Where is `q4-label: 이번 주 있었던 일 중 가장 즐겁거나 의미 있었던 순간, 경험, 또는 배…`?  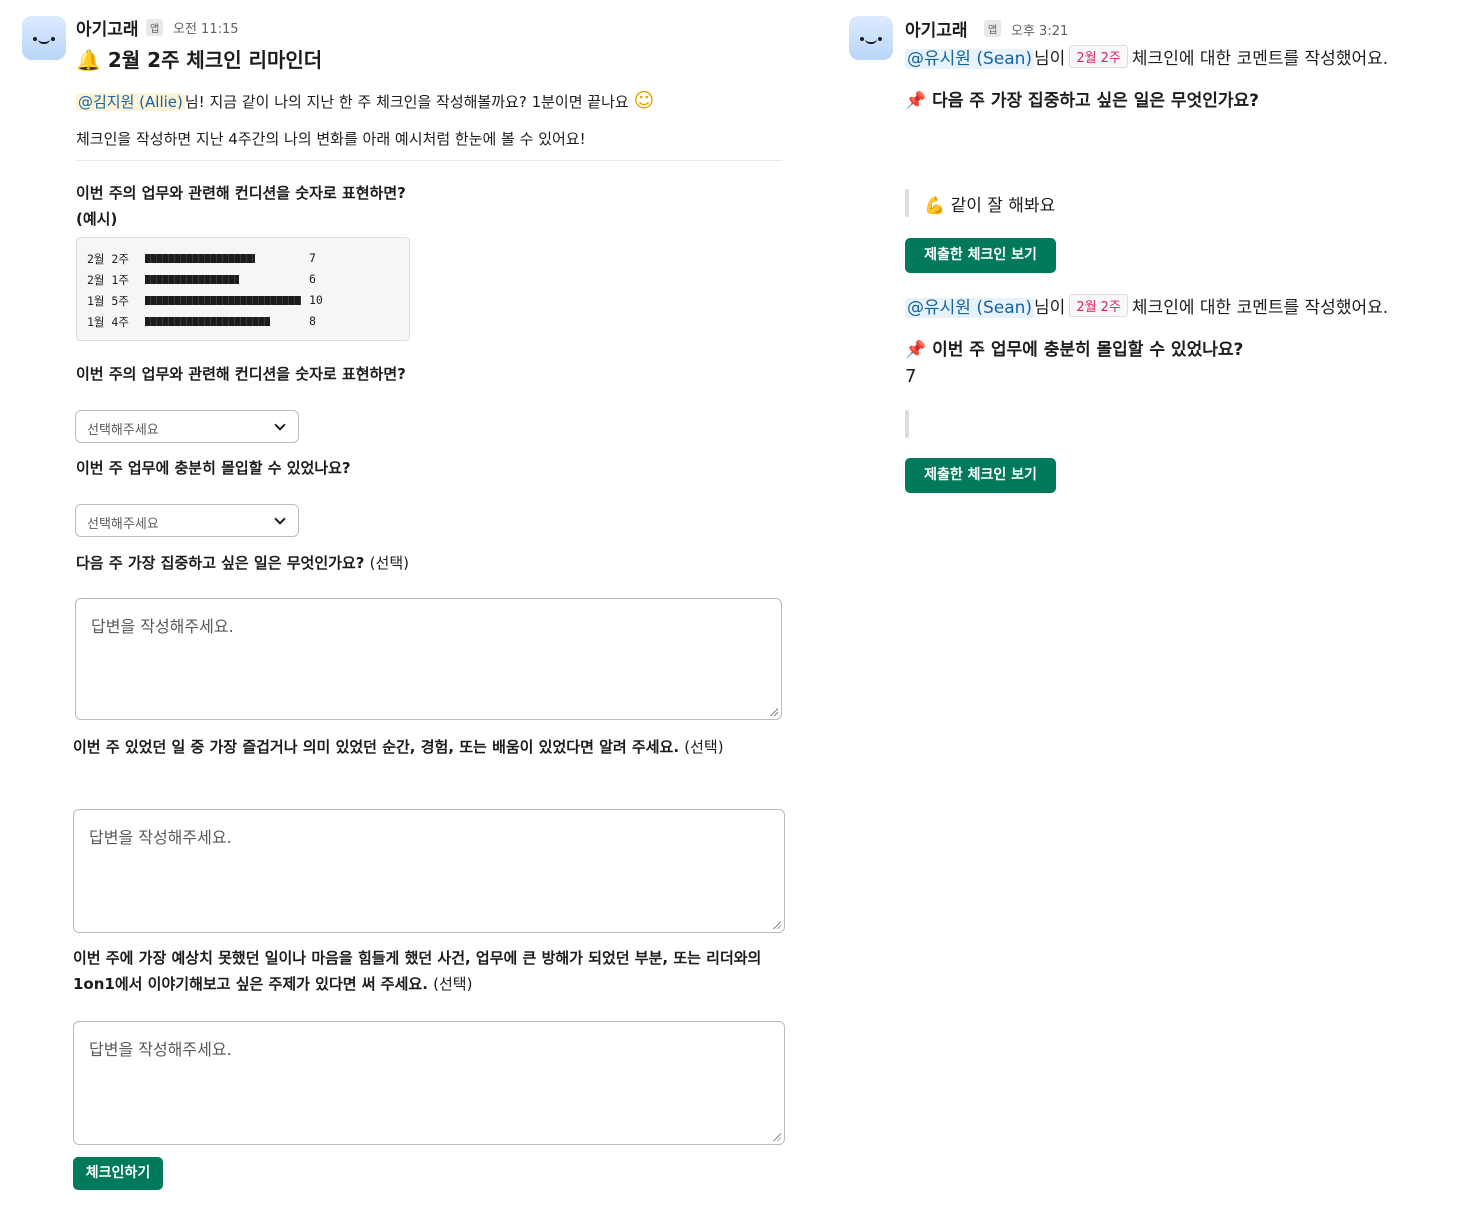 q4-label: 이번 주 있었던 일 중 가장 즐겁거나 의미 있었던 순간, 경험, 또는 배… is located at coordinates (429, 747).